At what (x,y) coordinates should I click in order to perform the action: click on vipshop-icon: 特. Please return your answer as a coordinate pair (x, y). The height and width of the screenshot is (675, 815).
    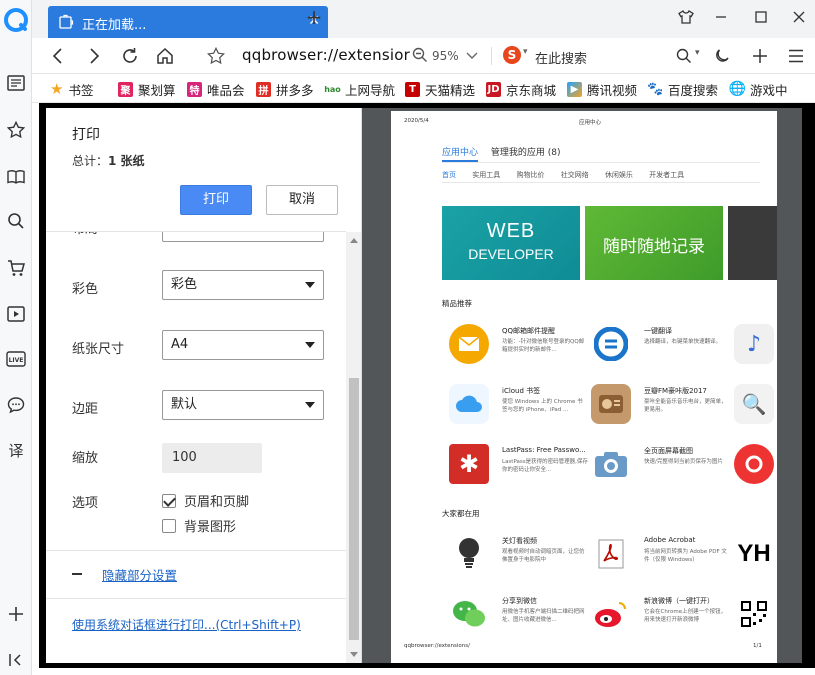
    Looking at the image, I should click on (194, 89).